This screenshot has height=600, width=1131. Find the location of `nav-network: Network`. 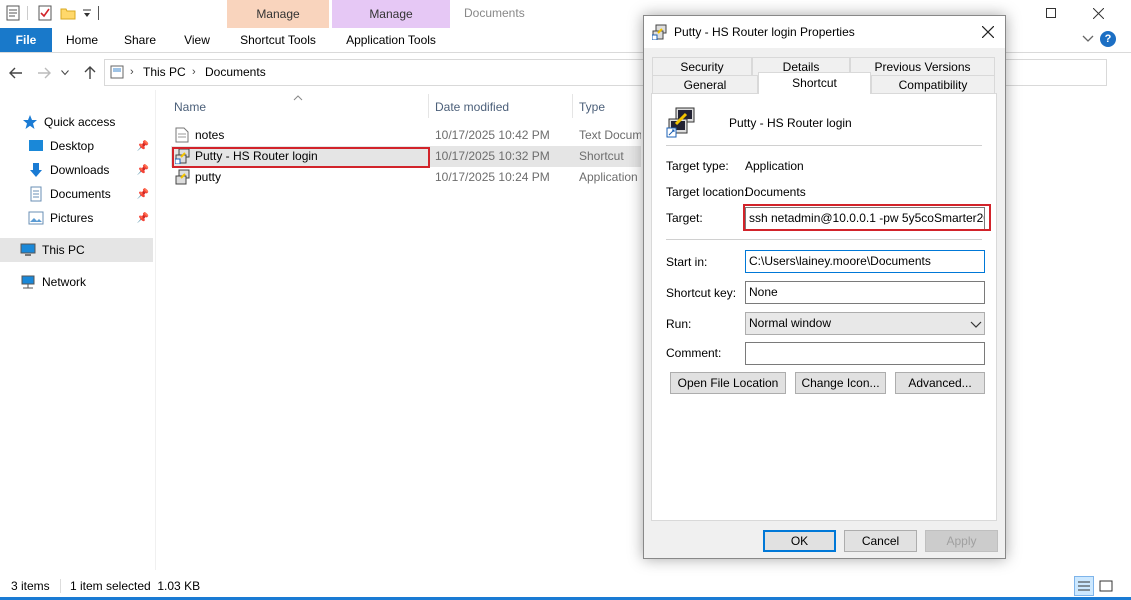

nav-network: Network is located at coordinates (76, 282).